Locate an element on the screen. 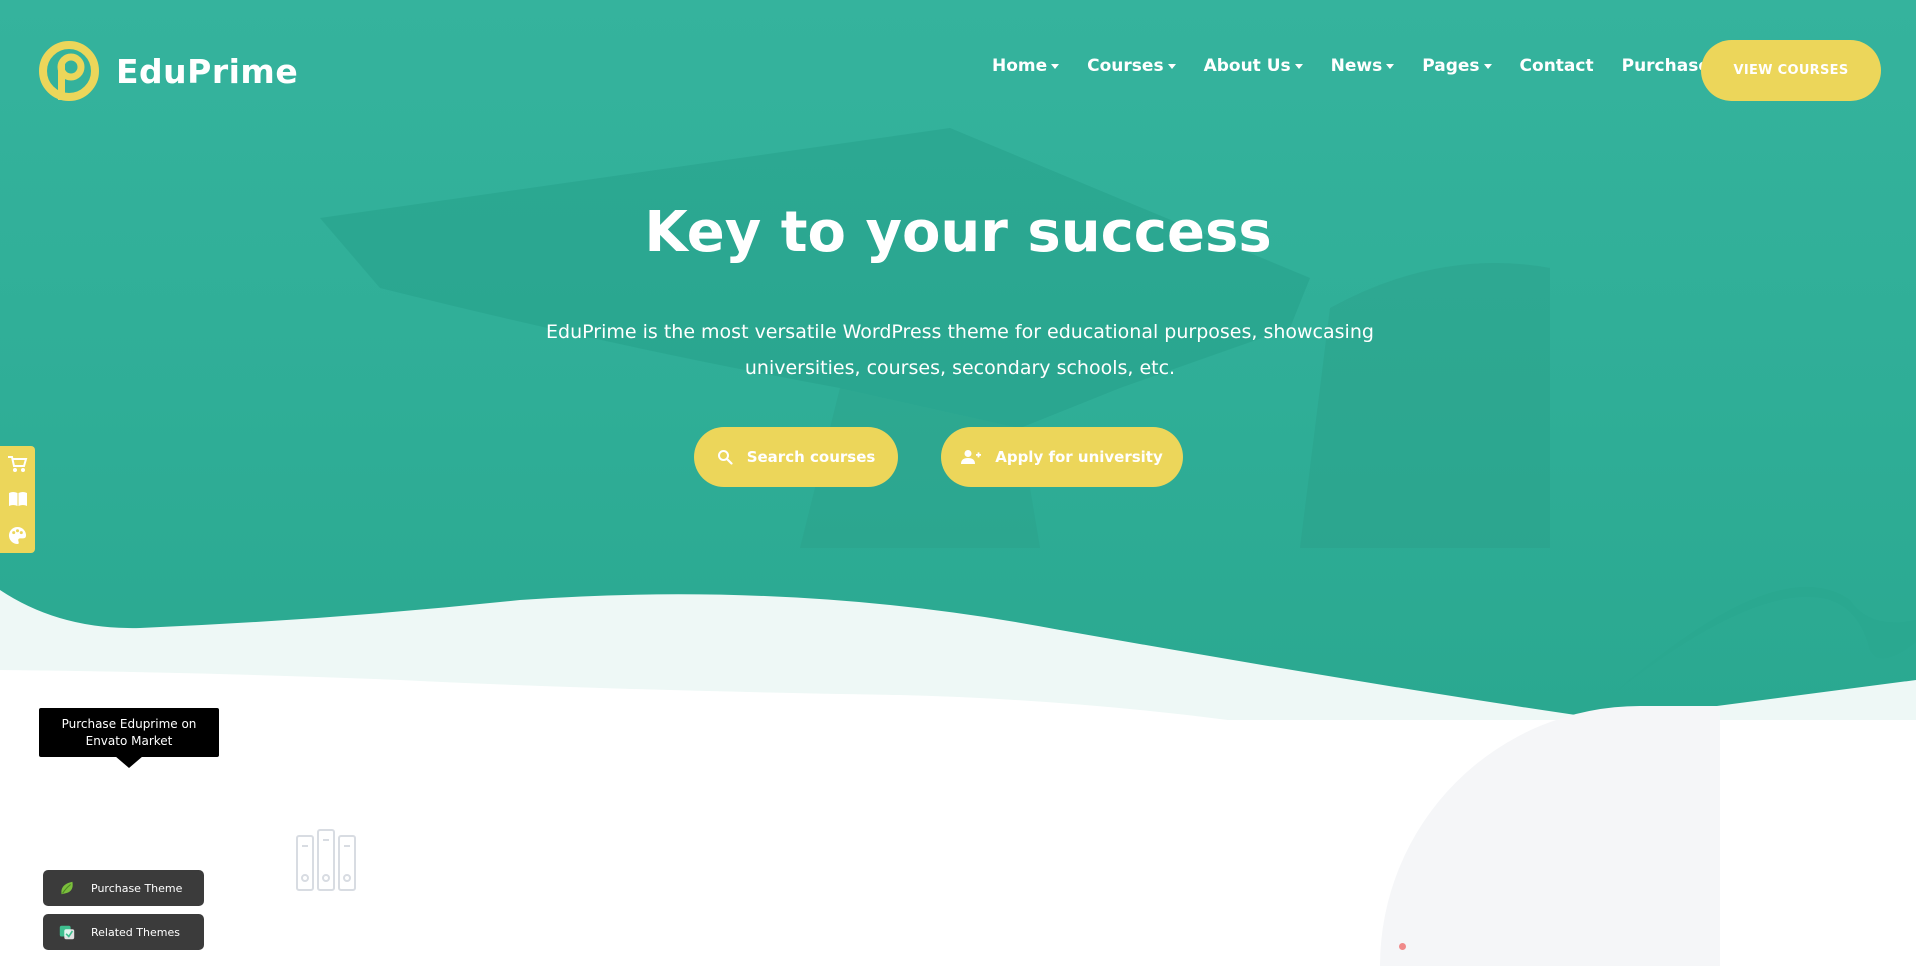  brand-name: EduPrime is located at coordinates (207, 71).